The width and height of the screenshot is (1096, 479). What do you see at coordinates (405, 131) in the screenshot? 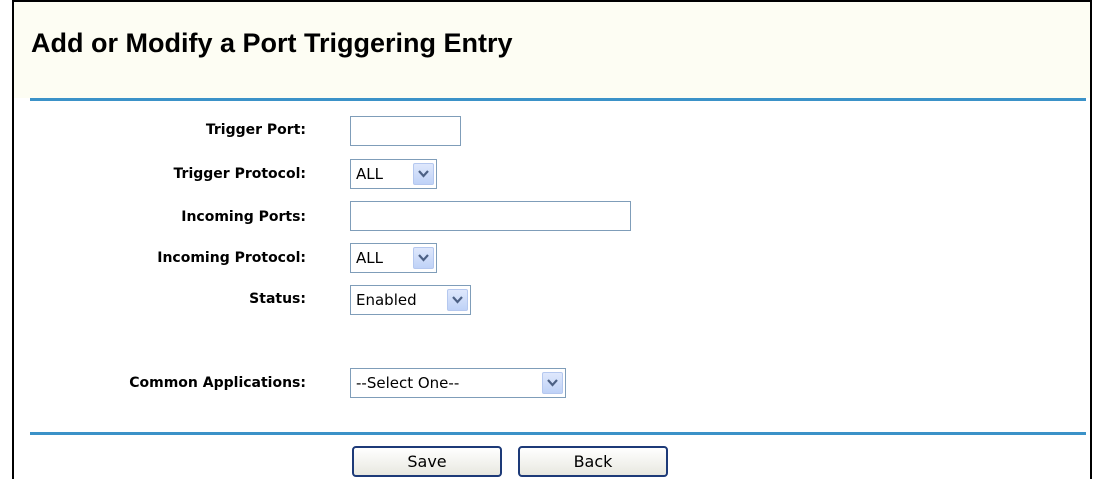
I see `trigger-port-input` at bounding box center [405, 131].